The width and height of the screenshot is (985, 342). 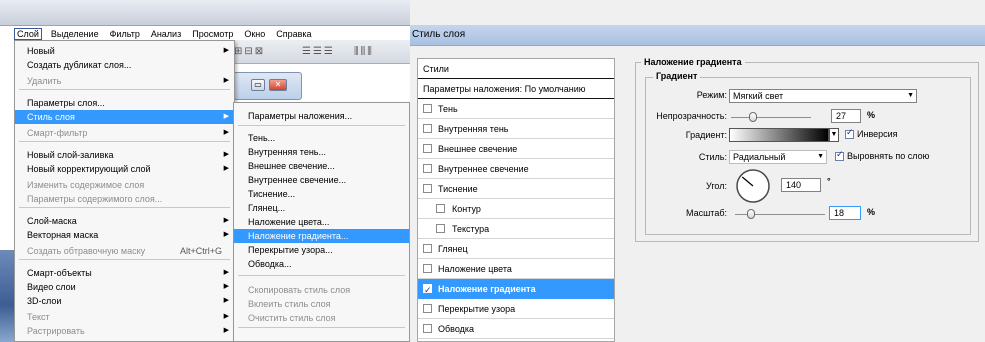 I want to click on style-list-item: Тень, so click(x=516, y=109).